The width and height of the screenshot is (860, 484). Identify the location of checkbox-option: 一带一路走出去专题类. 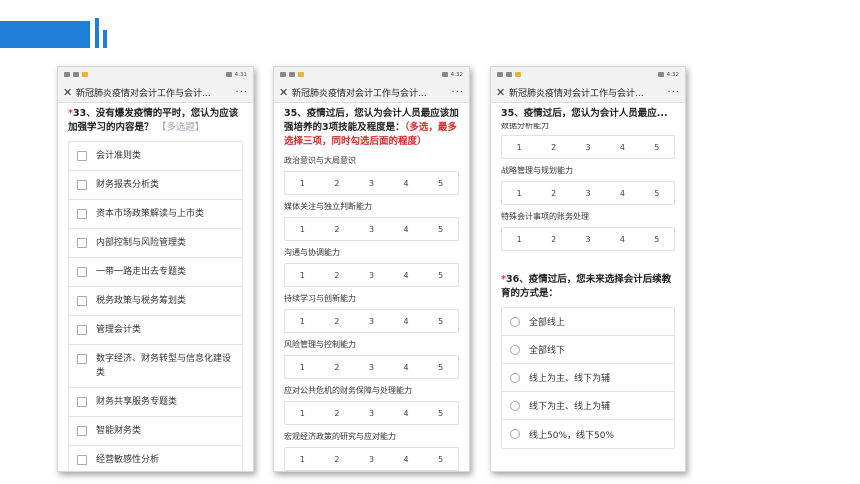
(155, 272).